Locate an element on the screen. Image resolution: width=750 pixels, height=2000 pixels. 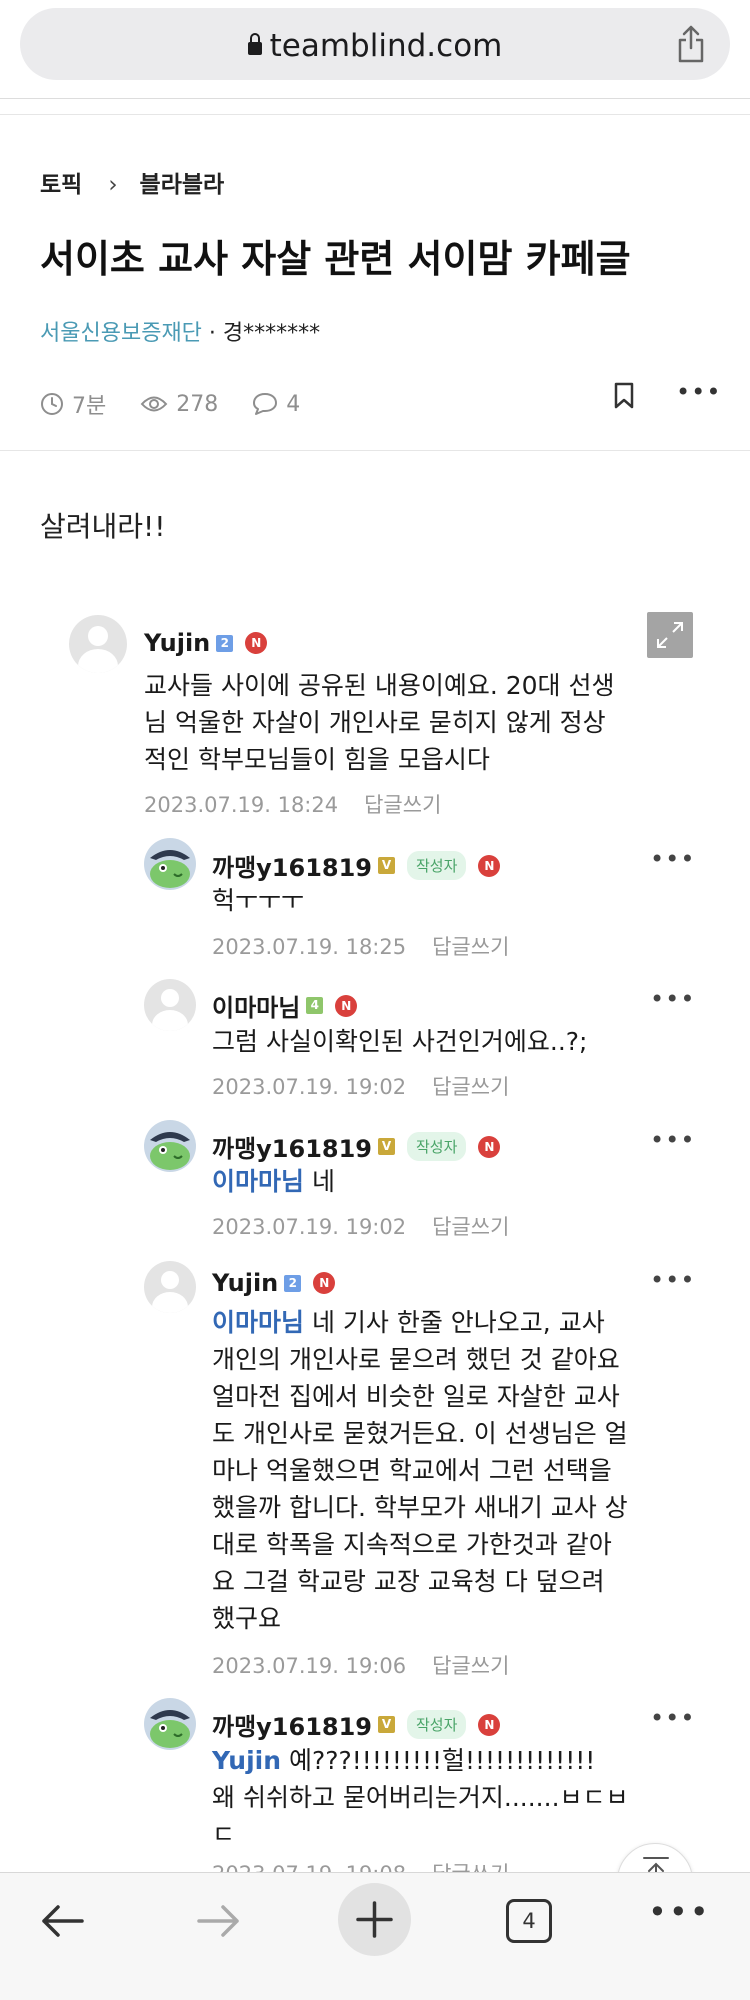
new-tab-button is located at coordinates (374, 1919).